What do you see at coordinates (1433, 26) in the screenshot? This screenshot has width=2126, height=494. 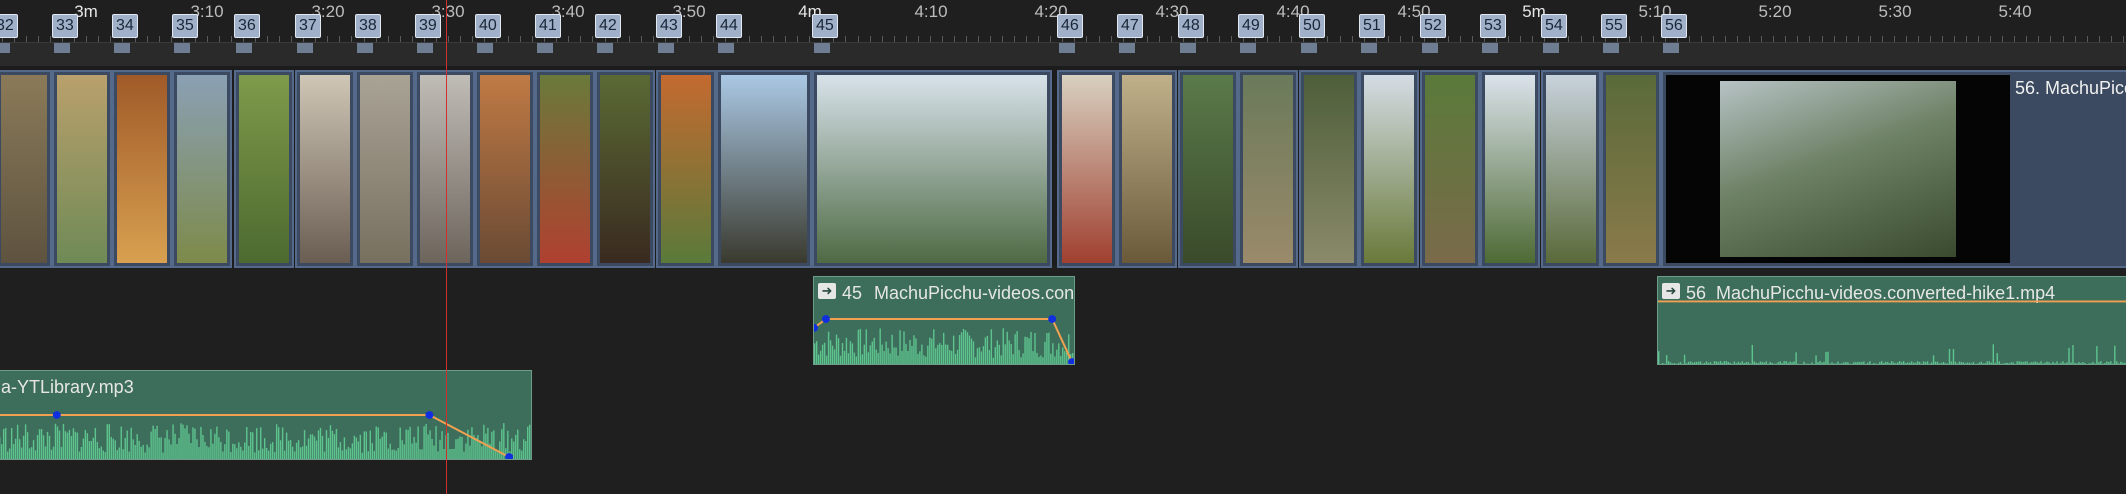 I see `clip-marker-52: 52` at bounding box center [1433, 26].